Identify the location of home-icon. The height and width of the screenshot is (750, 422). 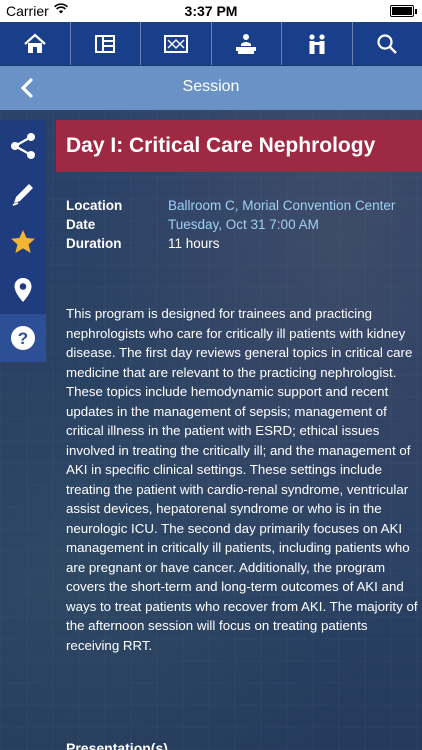
(35, 43).